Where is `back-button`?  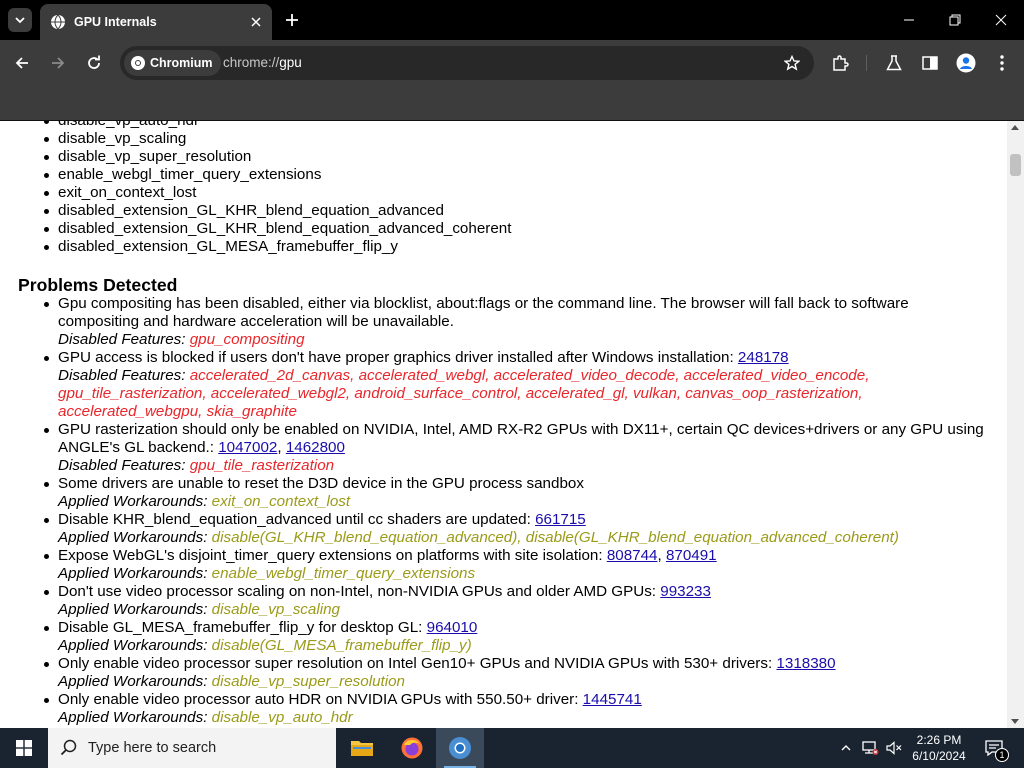 back-button is located at coordinates (22, 63).